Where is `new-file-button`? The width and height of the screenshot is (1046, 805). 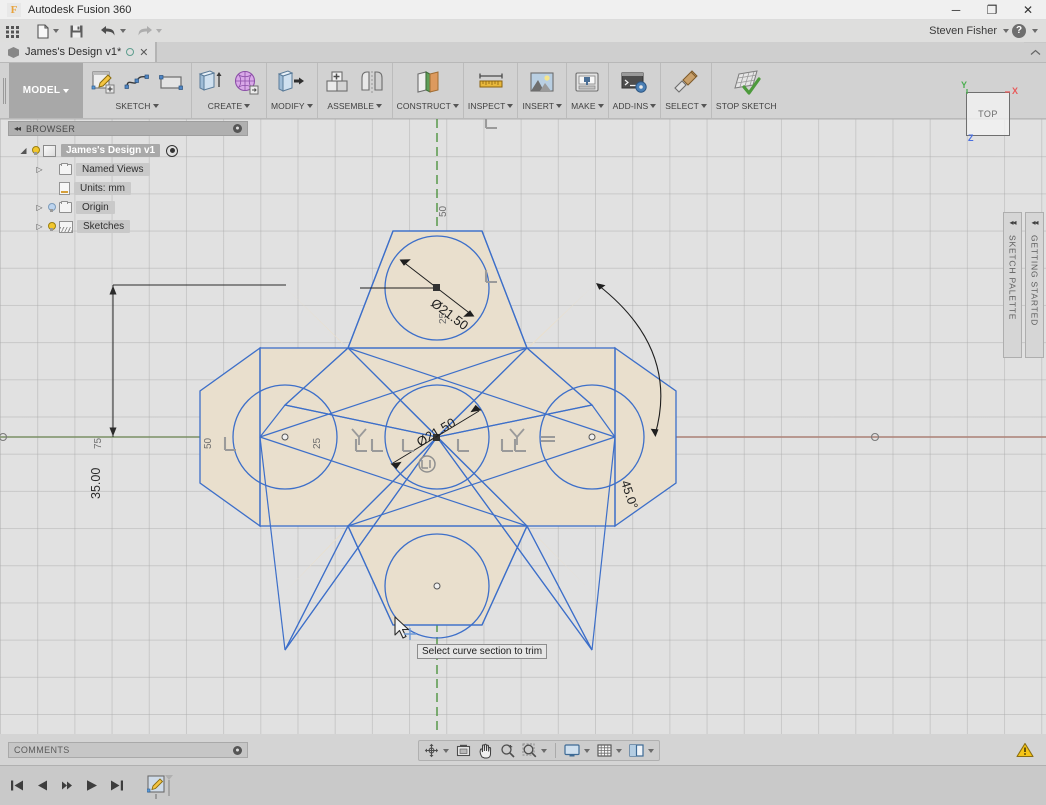
new-file-button is located at coordinates (47, 31).